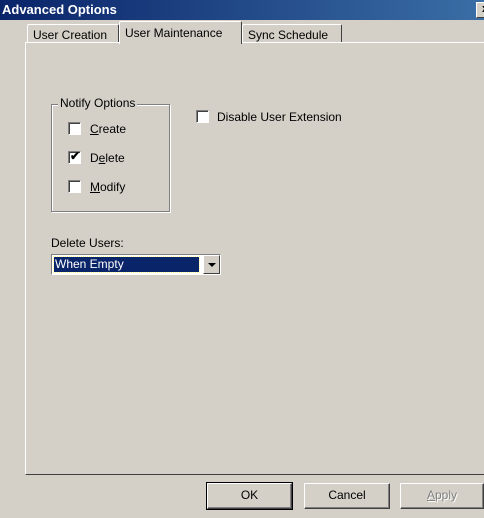  What do you see at coordinates (480, 10) in the screenshot?
I see `close-button: x` at bounding box center [480, 10].